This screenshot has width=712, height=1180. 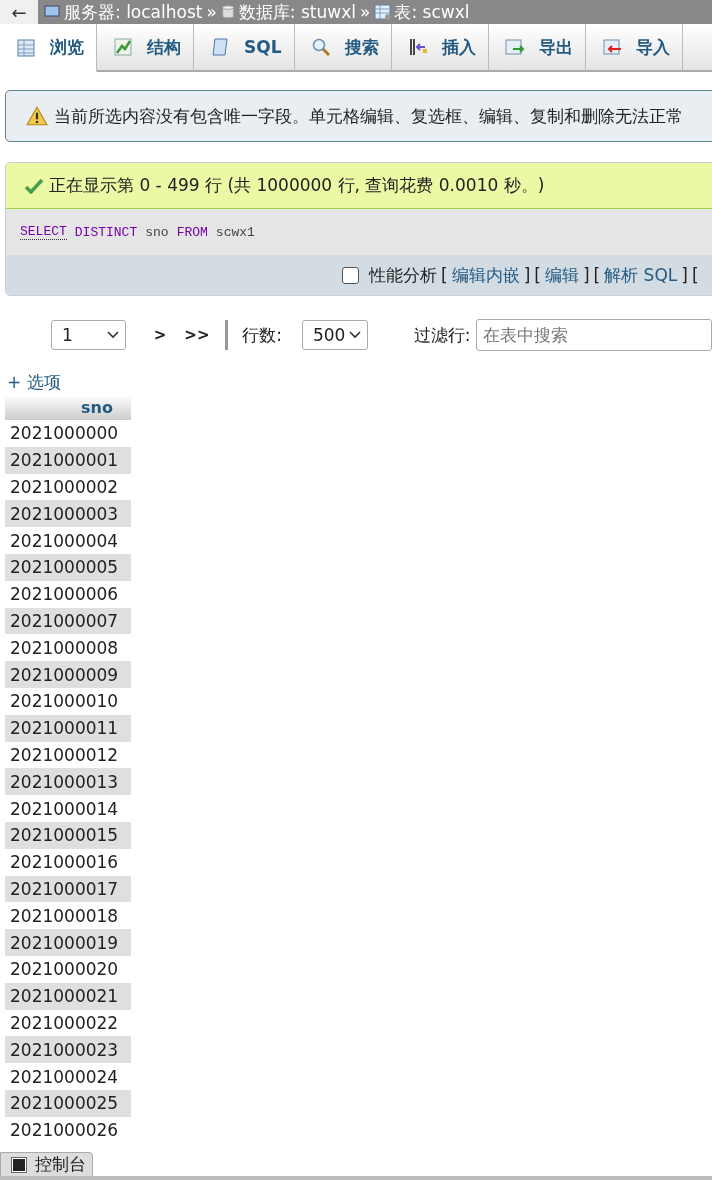 I want to click on structure-icon, so click(x=123, y=47).